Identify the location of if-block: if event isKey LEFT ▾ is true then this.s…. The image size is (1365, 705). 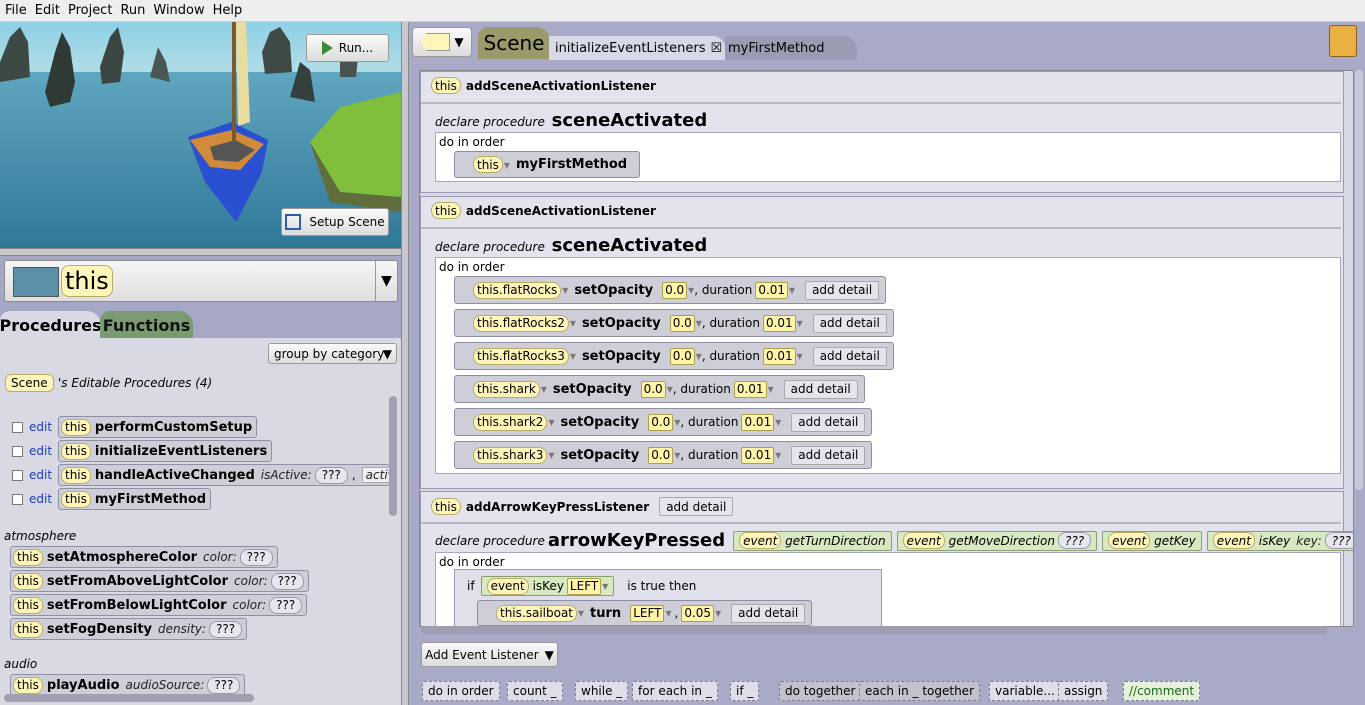
(668, 597).